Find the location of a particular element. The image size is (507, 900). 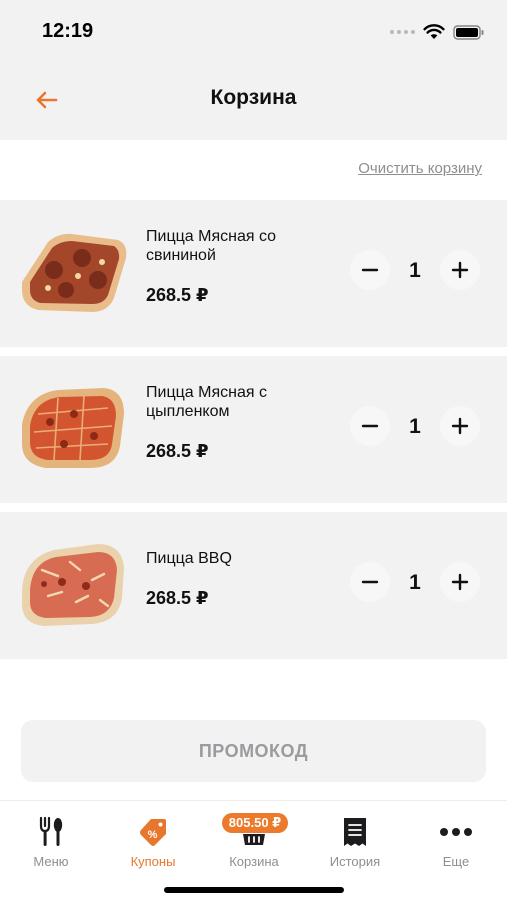

fork-knife-icon is located at coordinates (51, 832).